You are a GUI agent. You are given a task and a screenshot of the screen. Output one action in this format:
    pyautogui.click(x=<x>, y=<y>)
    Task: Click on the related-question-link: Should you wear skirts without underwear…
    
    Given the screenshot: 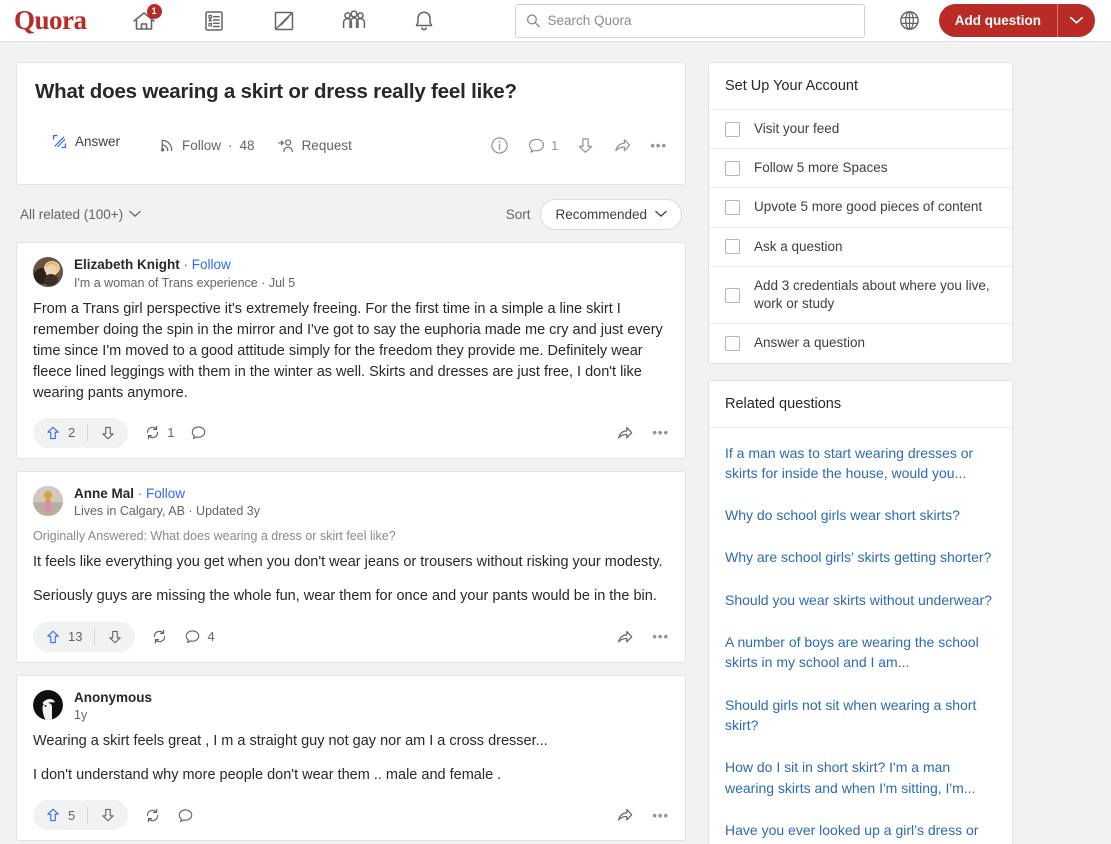 What is the action you would take?
    pyautogui.click(x=860, y=600)
    